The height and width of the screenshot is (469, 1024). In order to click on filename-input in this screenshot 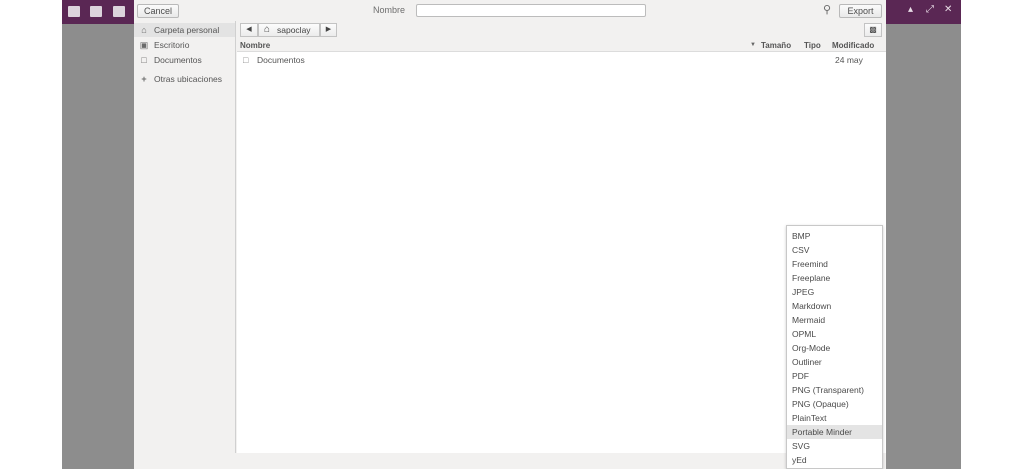, I will do `click(531, 10)`.